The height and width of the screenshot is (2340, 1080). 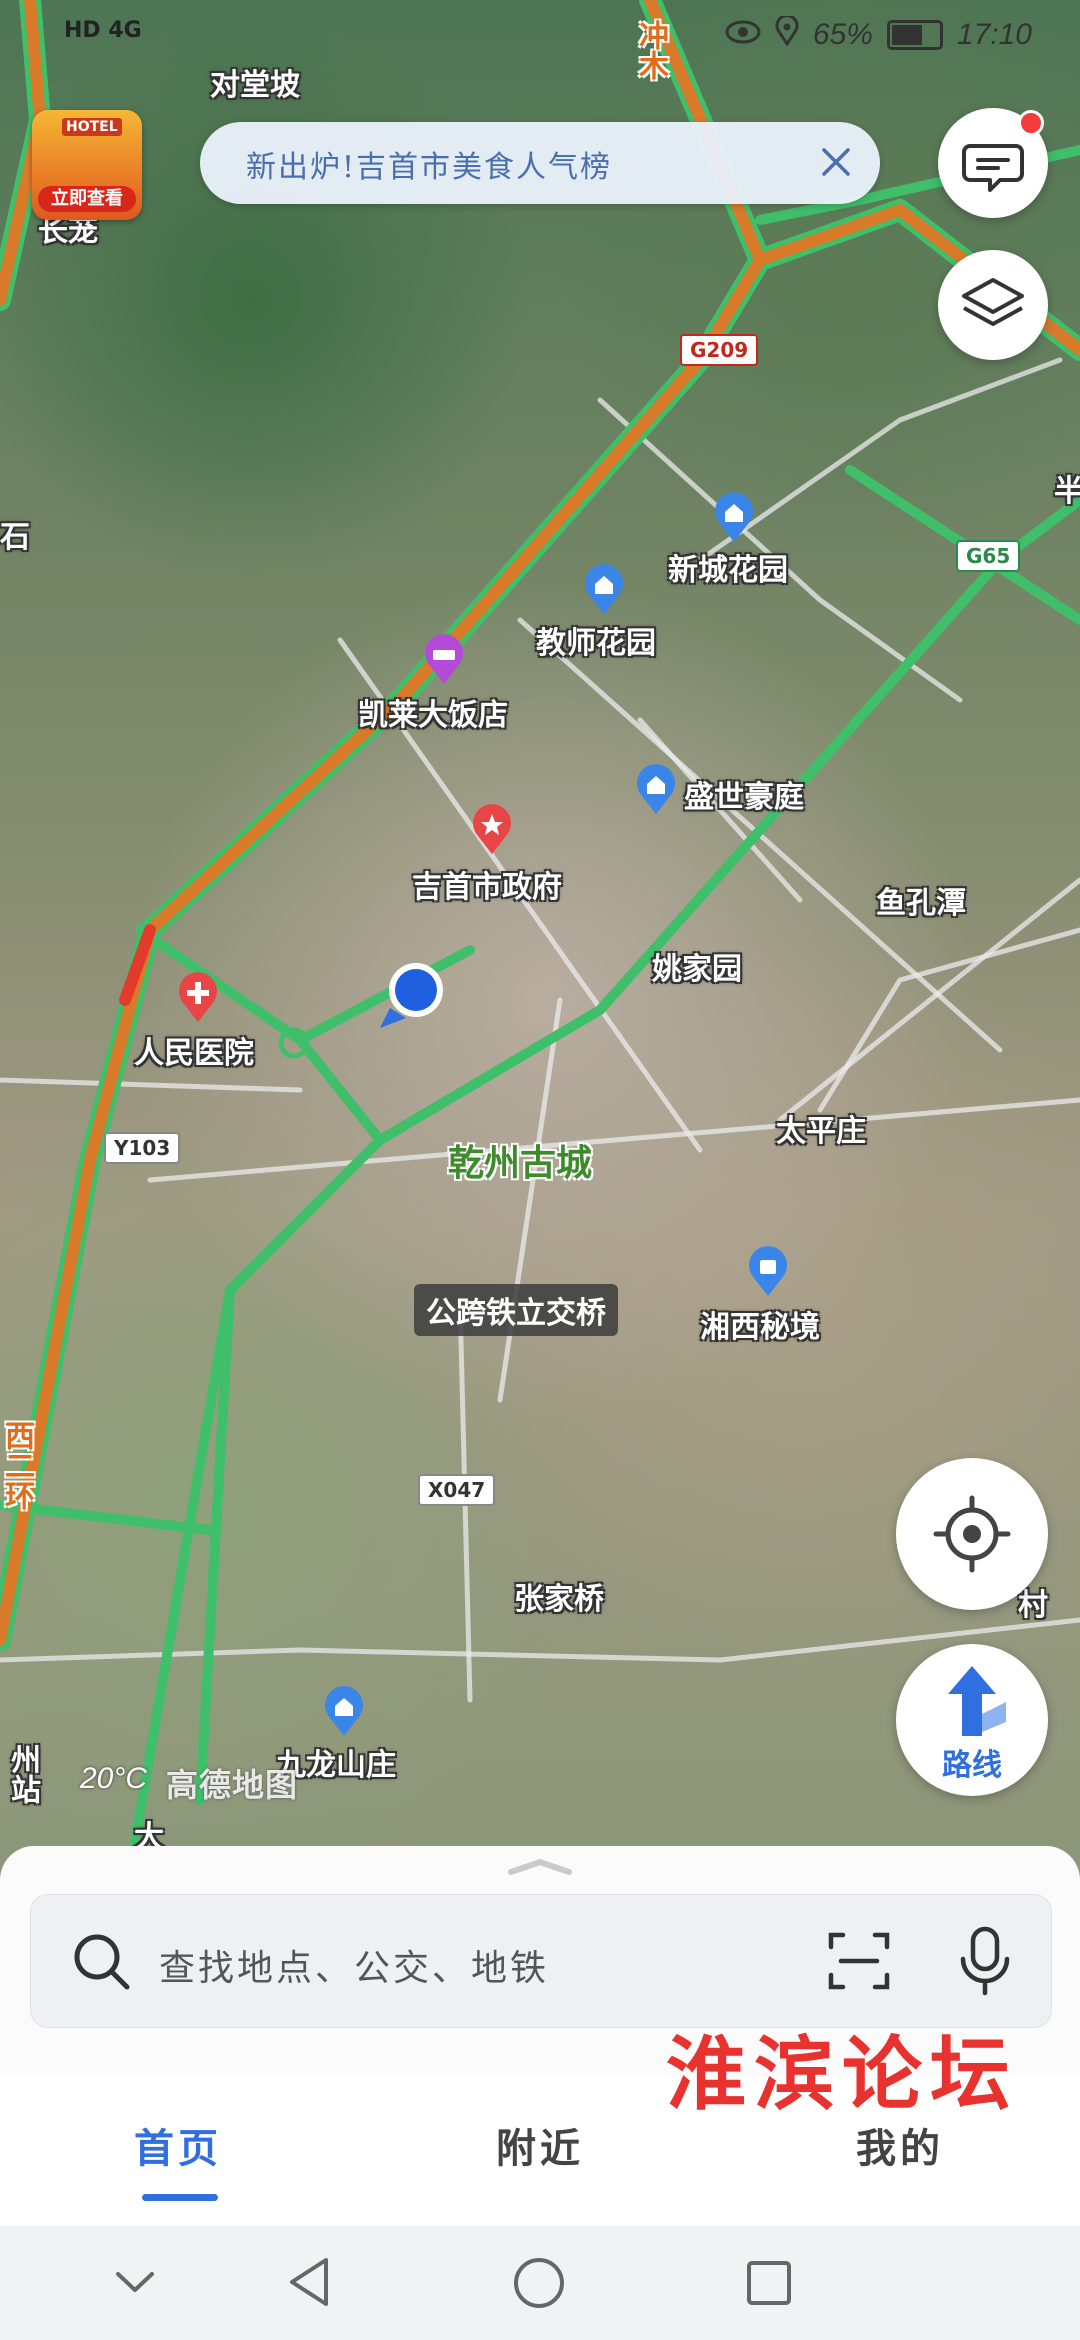 I want to click on clock: 17:10, so click(x=994, y=34).